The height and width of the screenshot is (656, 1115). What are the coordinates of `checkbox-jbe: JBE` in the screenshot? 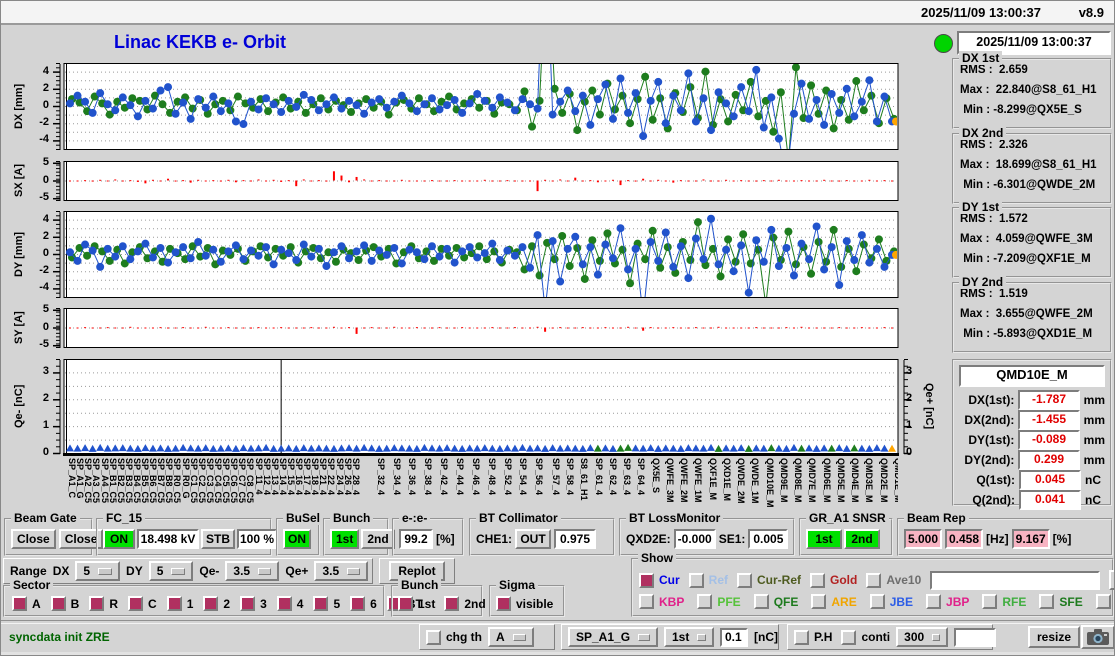 It's located at (891, 601).